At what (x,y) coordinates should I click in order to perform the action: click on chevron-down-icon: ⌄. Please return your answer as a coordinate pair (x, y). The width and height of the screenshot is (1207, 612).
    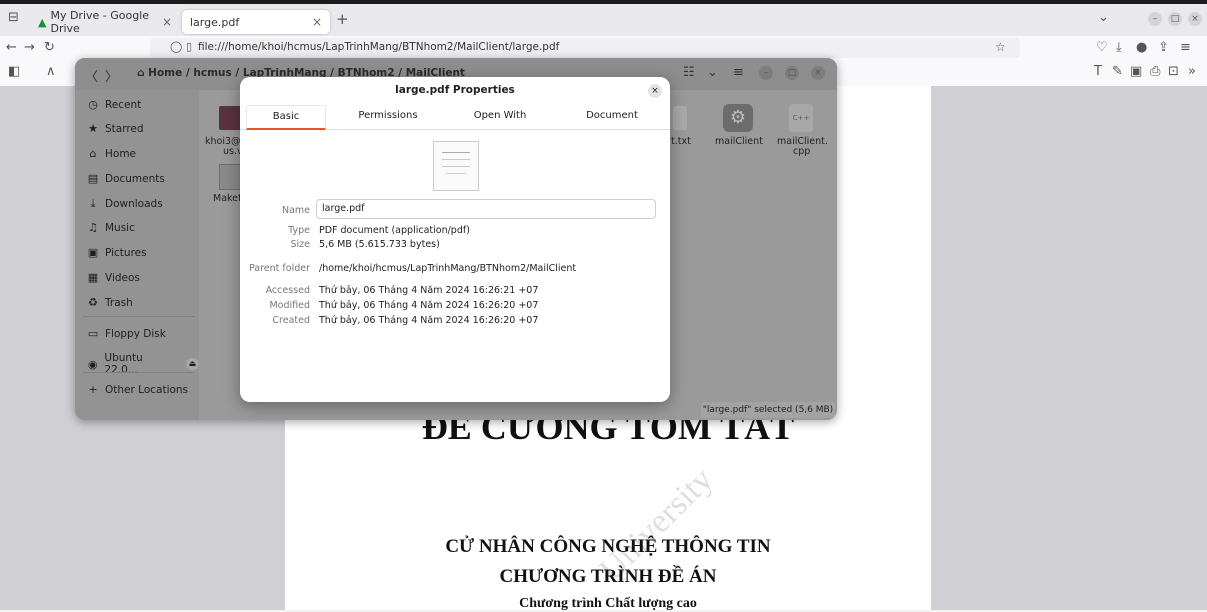
    Looking at the image, I should click on (1103, 17).